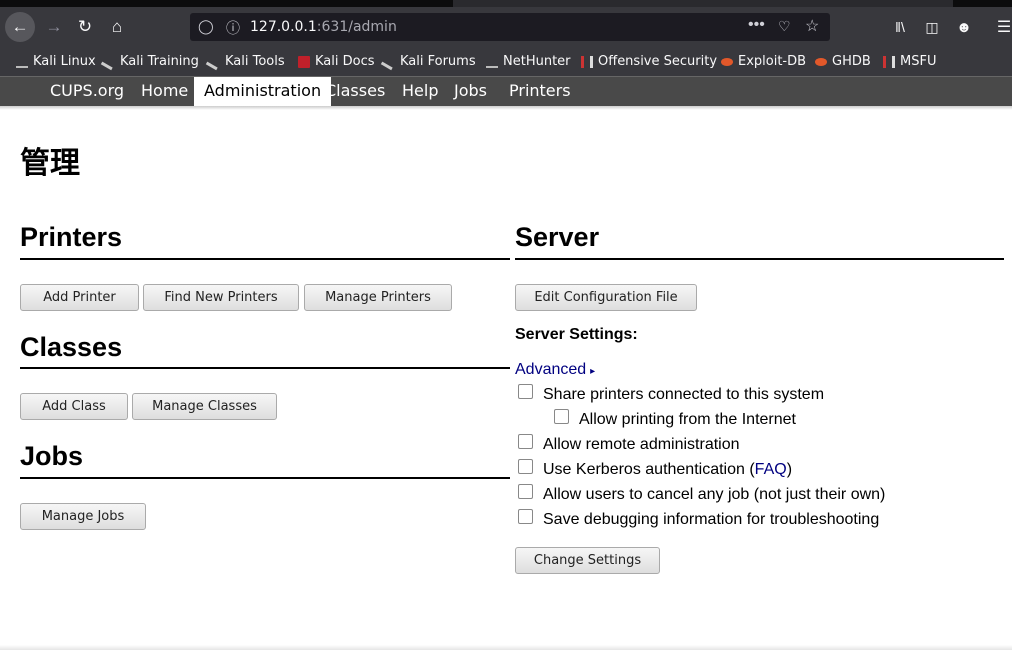 The image size is (1012, 650). Describe the element at coordinates (356, 27) in the screenshot. I see `url-path: :631/admin` at that location.